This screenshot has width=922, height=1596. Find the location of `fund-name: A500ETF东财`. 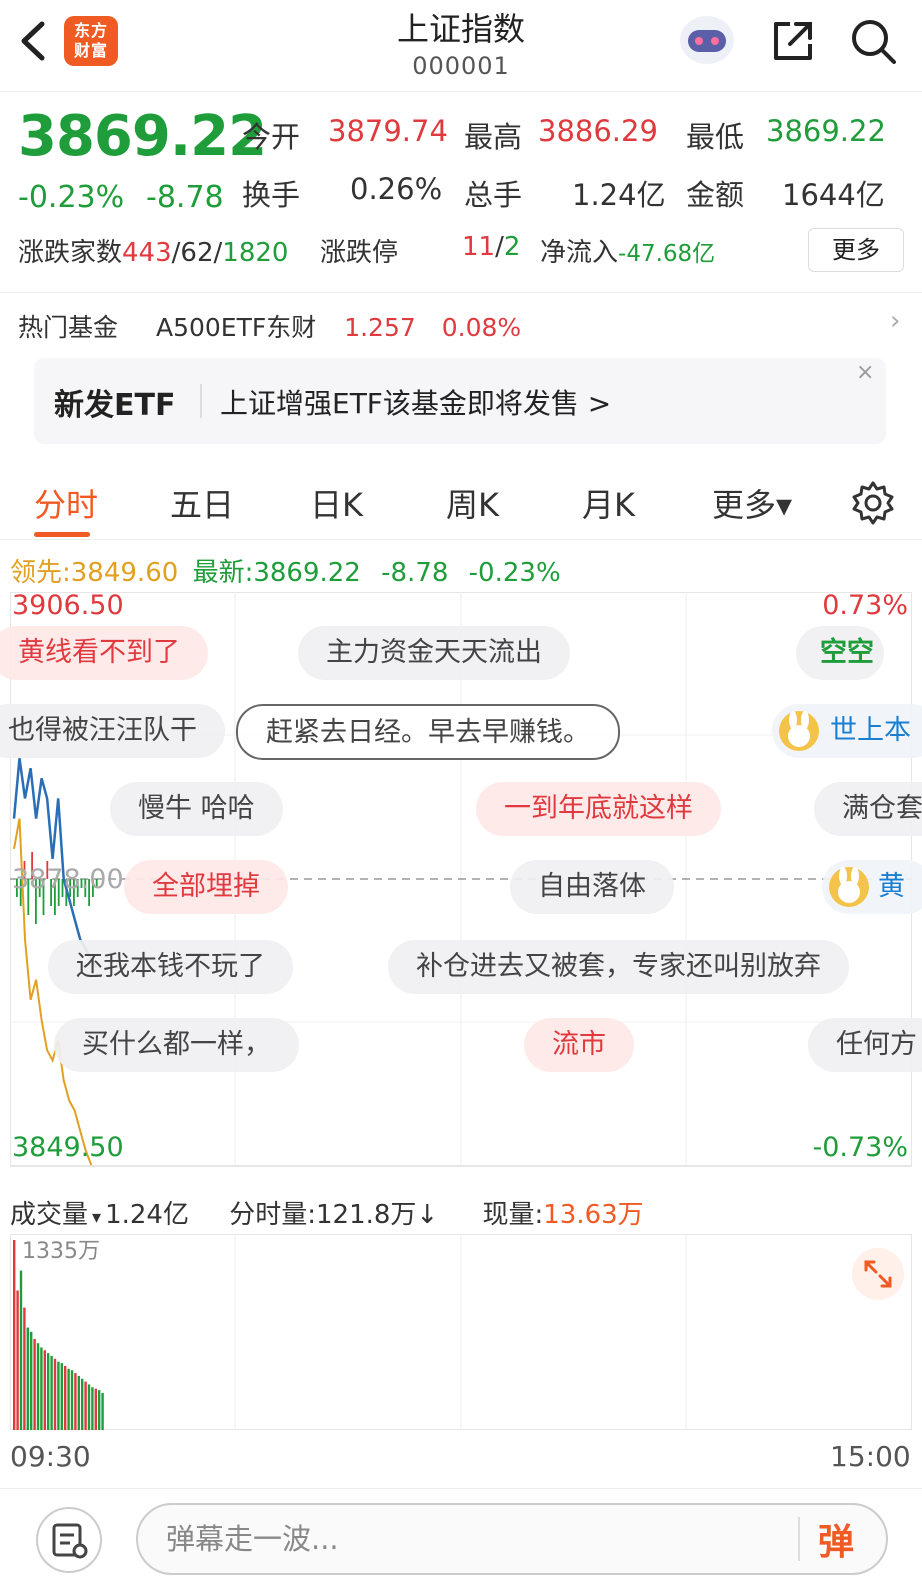

fund-name: A500ETF东财 is located at coordinates (236, 327).